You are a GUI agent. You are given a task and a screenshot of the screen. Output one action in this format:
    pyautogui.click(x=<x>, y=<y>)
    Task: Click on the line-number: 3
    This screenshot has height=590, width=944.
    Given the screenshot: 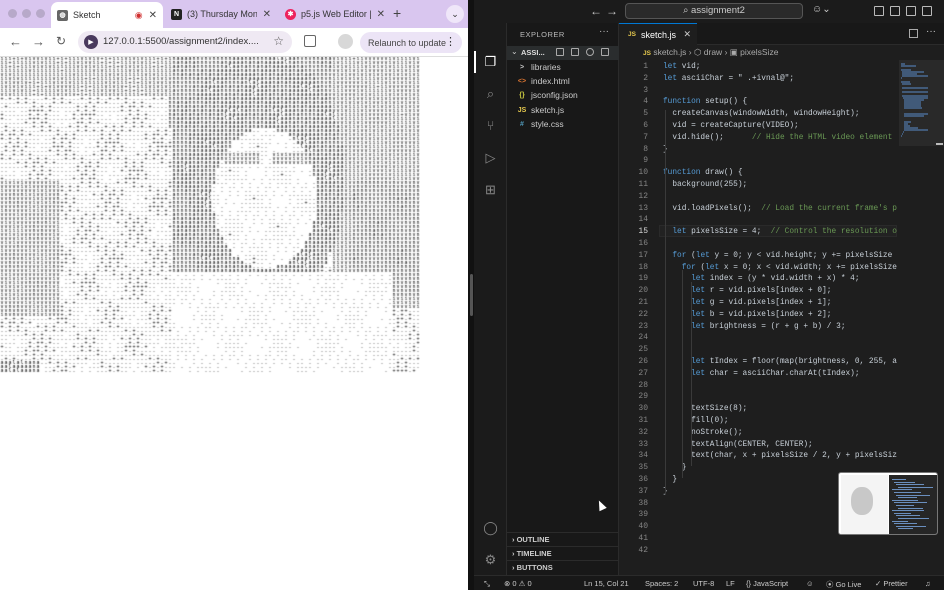 What is the action you would take?
    pyautogui.click(x=645, y=90)
    